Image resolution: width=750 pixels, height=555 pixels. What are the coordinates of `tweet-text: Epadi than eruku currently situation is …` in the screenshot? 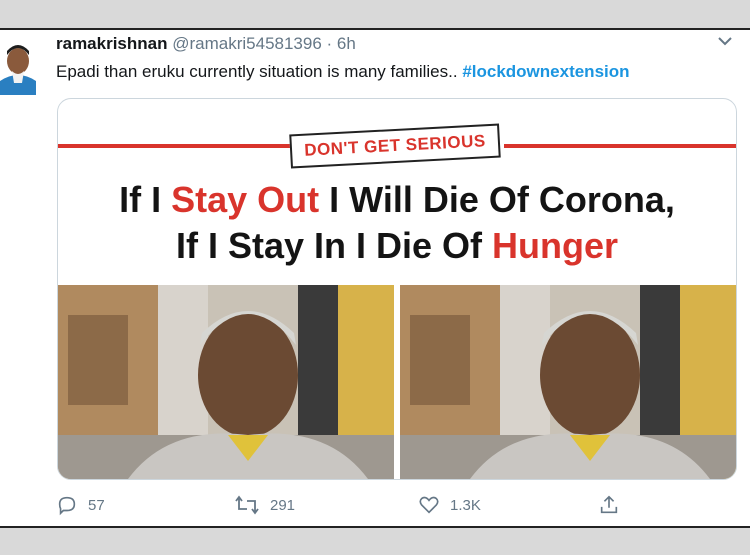 It's located at (343, 72).